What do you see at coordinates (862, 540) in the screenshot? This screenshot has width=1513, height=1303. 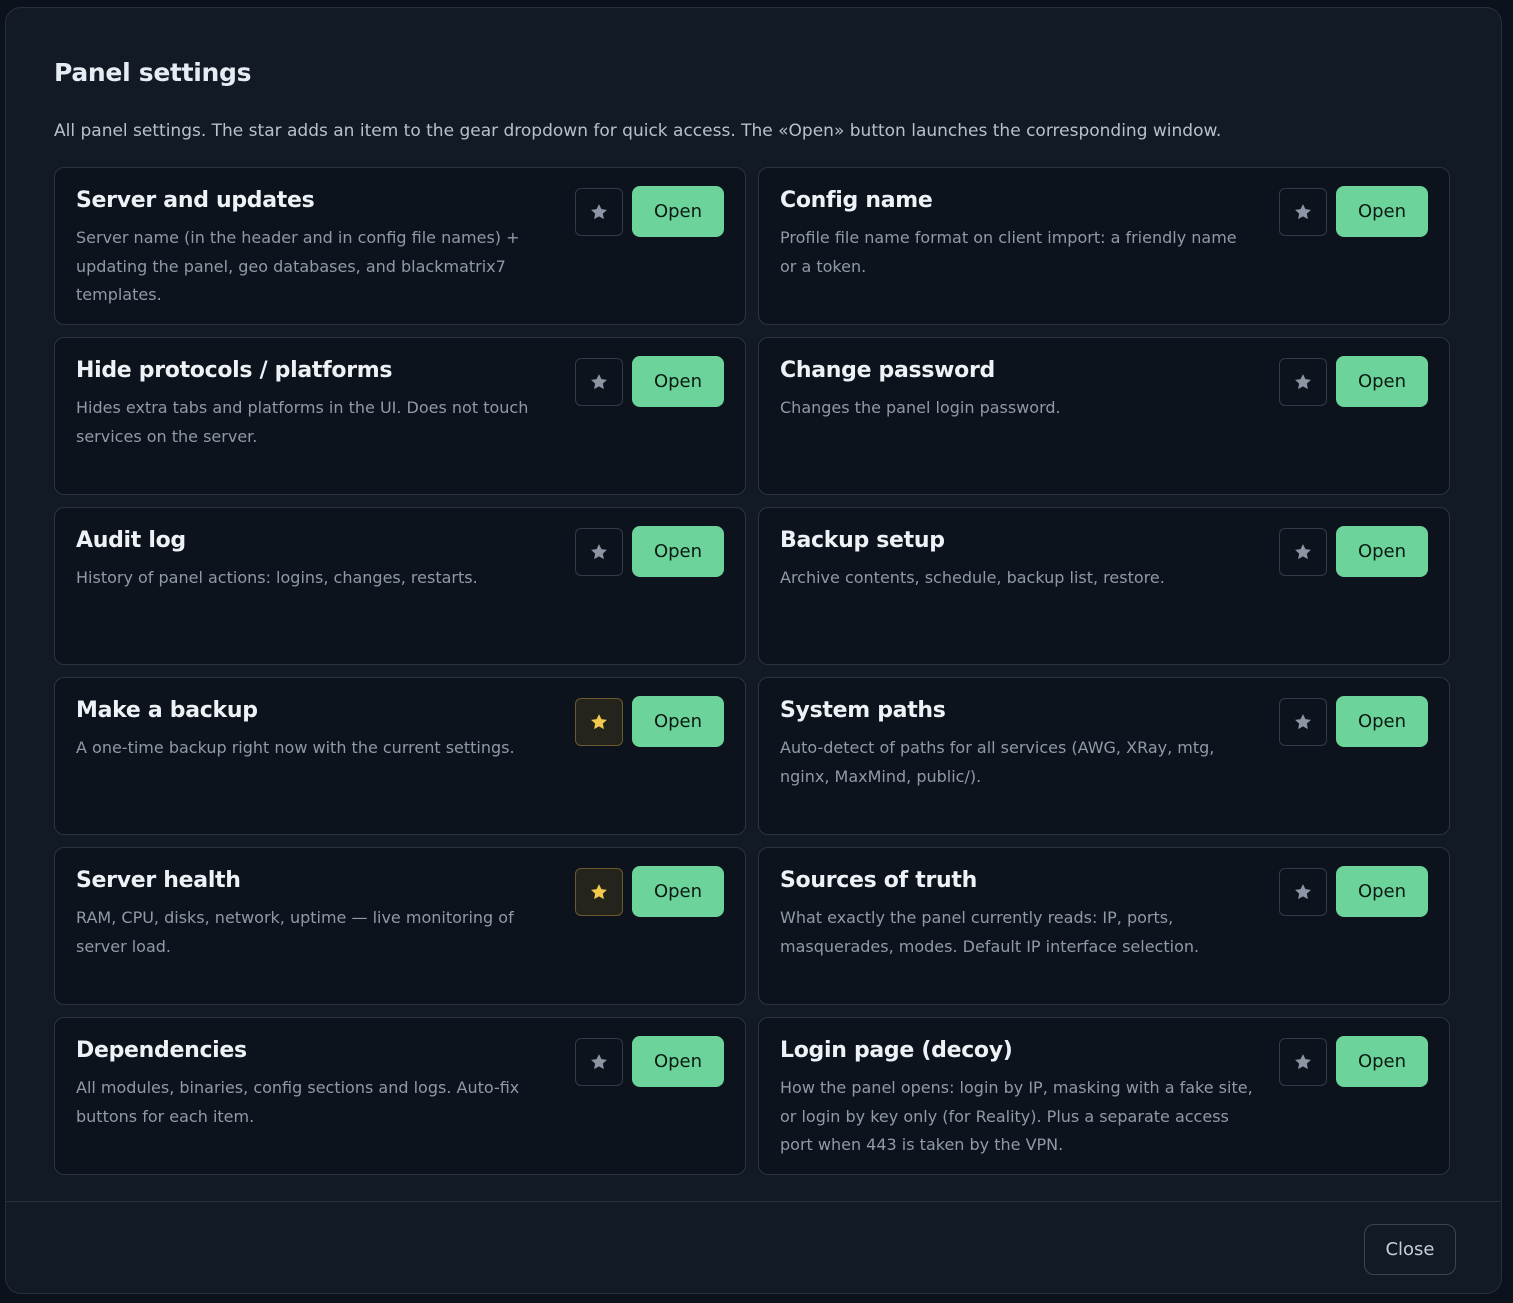 I see `card-title: Backup setup` at bounding box center [862, 540].